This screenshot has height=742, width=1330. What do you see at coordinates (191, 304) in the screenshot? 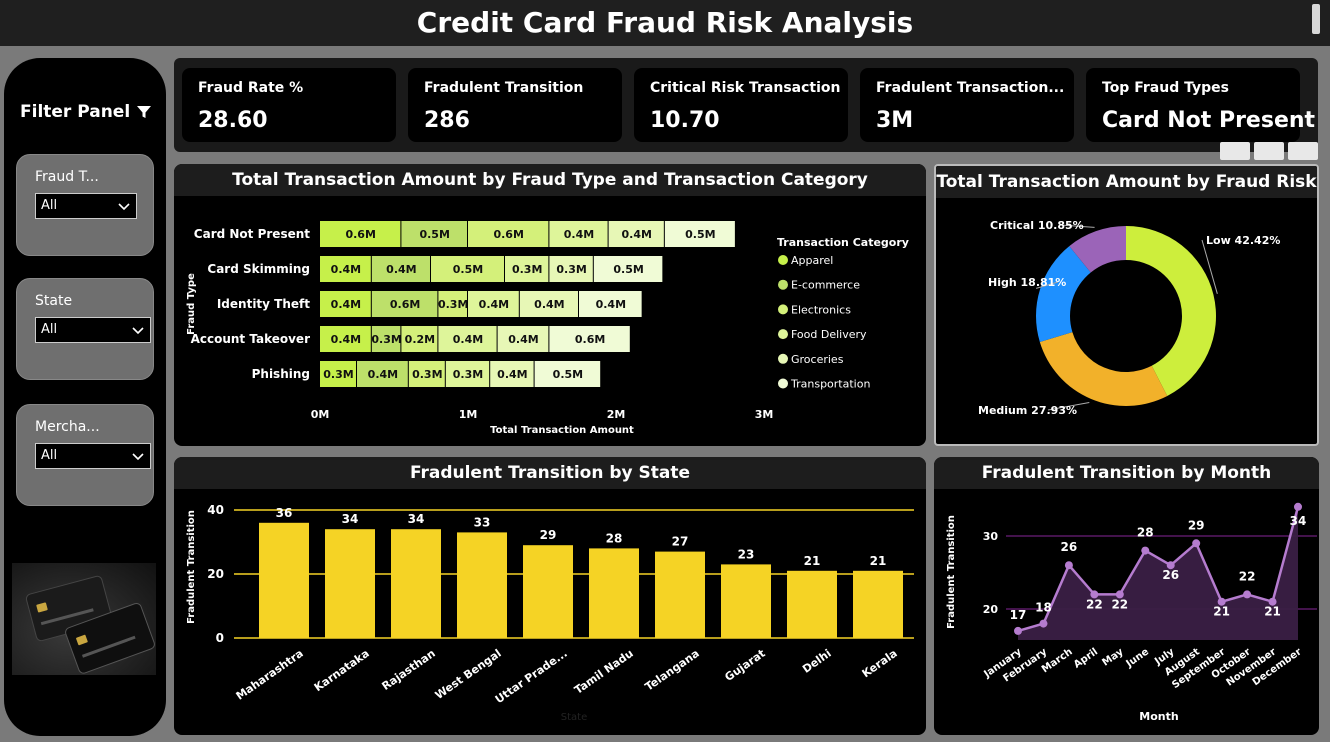
I see `y-axis-title: Fraud Type` at bounding box center [191, 304].